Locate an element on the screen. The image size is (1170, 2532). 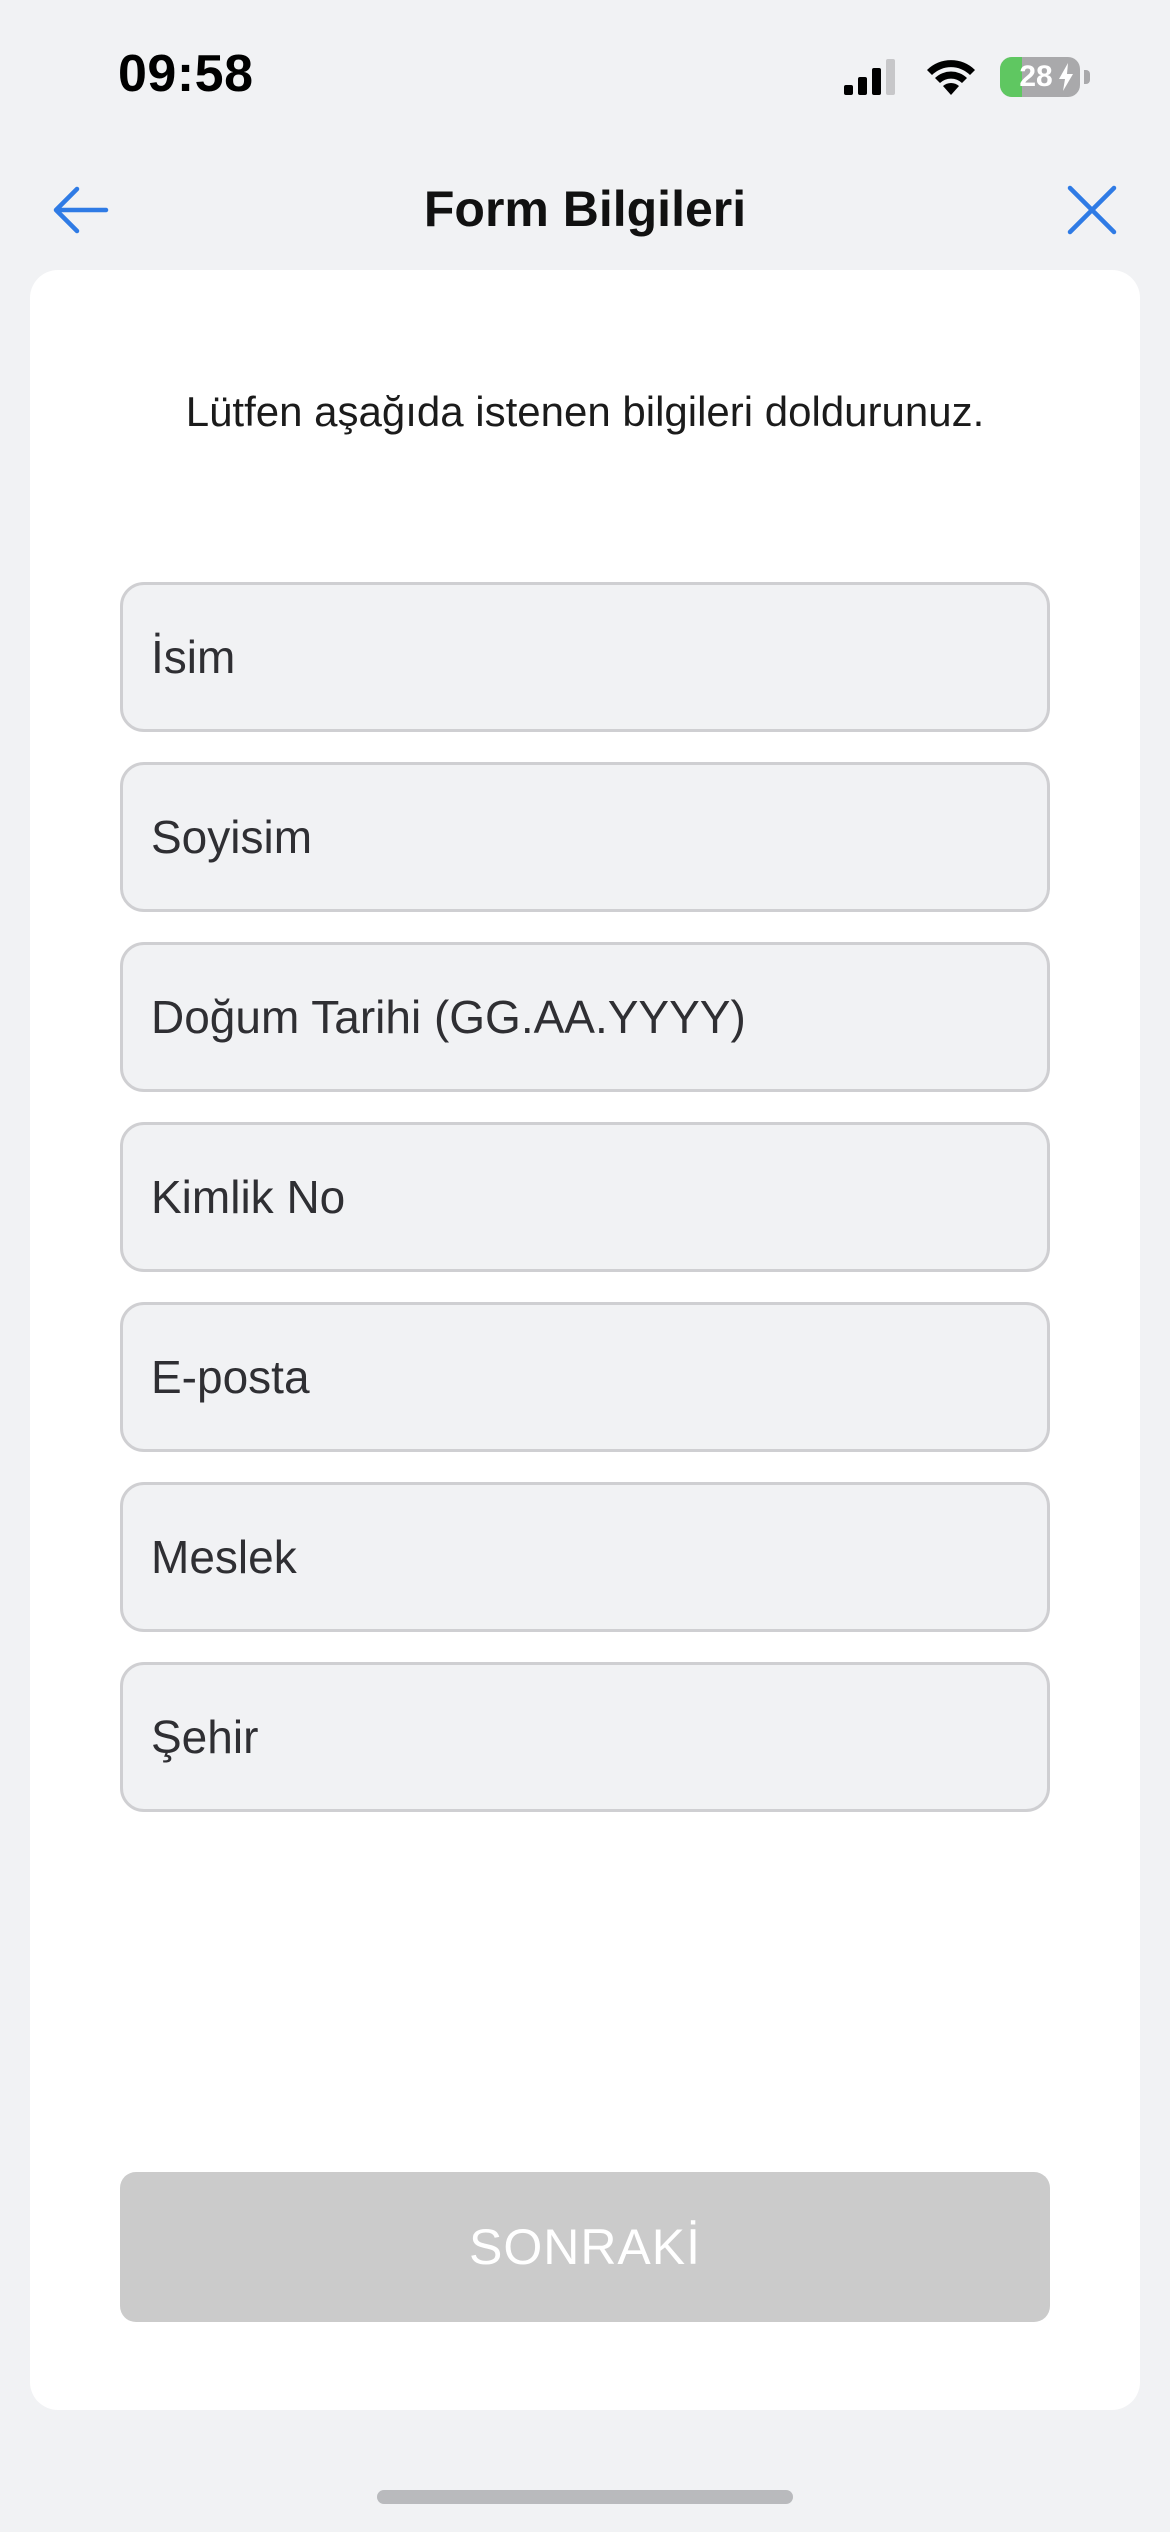
status-icons: 28 is located at coordinates (966, 77).